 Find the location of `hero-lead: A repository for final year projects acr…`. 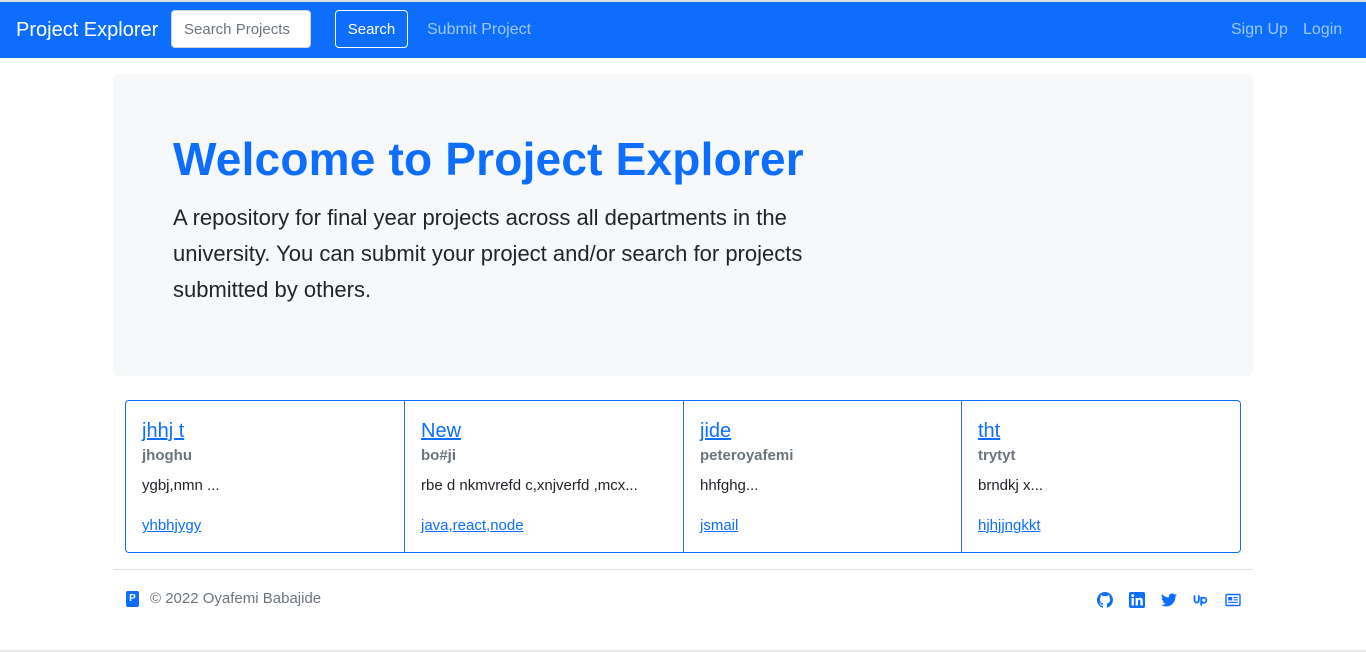

hero-lead: A repository for final year projects acr… is located at coordinates (488, 253).